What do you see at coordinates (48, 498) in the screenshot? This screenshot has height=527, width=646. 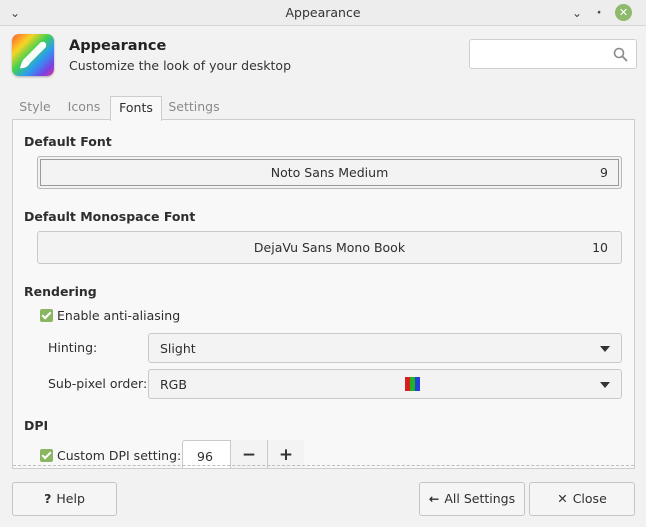 I see `question-icon: ?` at bounding box center [48, 498].